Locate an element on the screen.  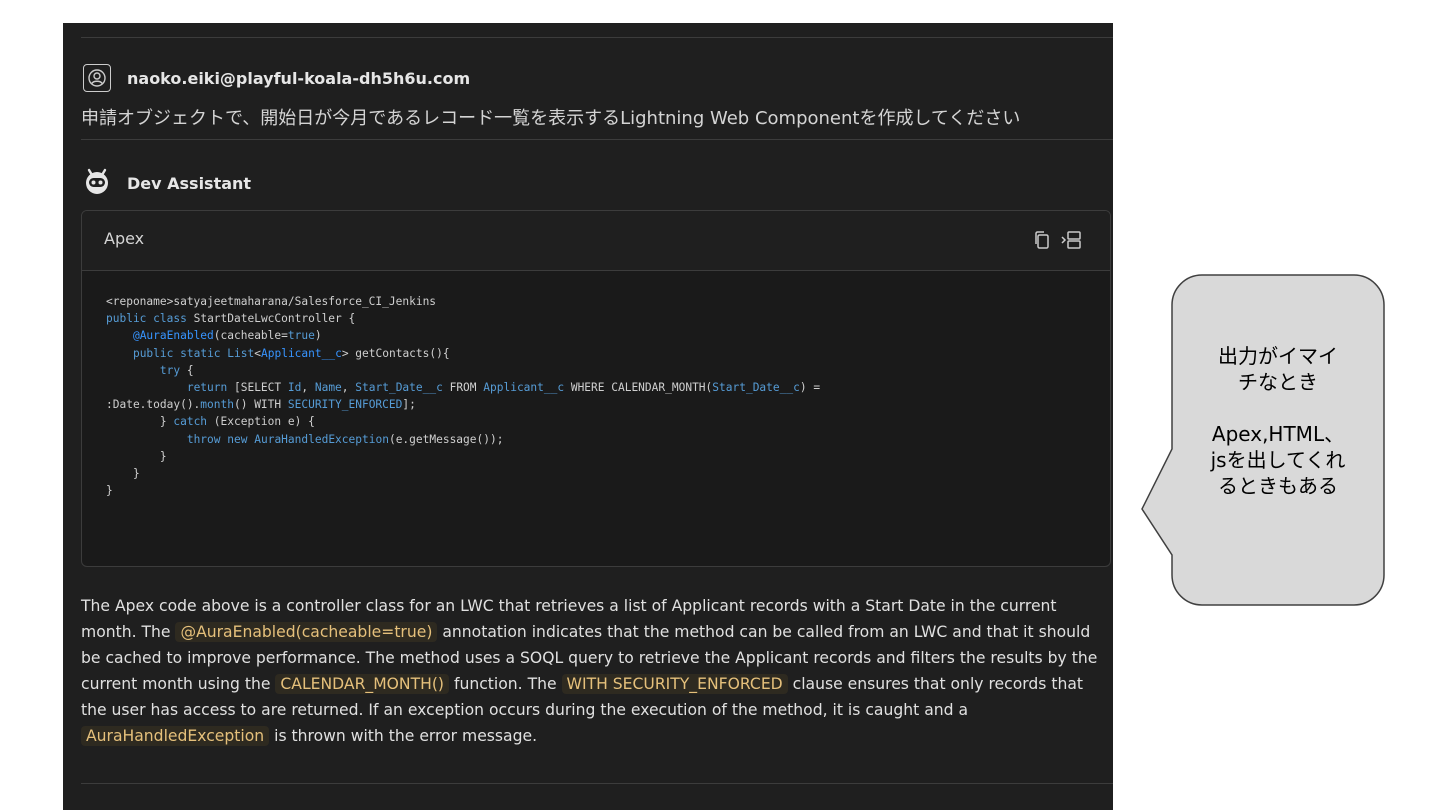
code-block-header: Apex is located at coordinates (596, 241).